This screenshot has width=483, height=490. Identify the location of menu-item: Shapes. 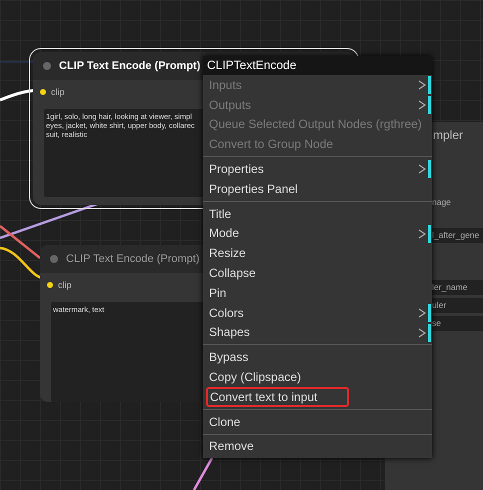
(226, 332).